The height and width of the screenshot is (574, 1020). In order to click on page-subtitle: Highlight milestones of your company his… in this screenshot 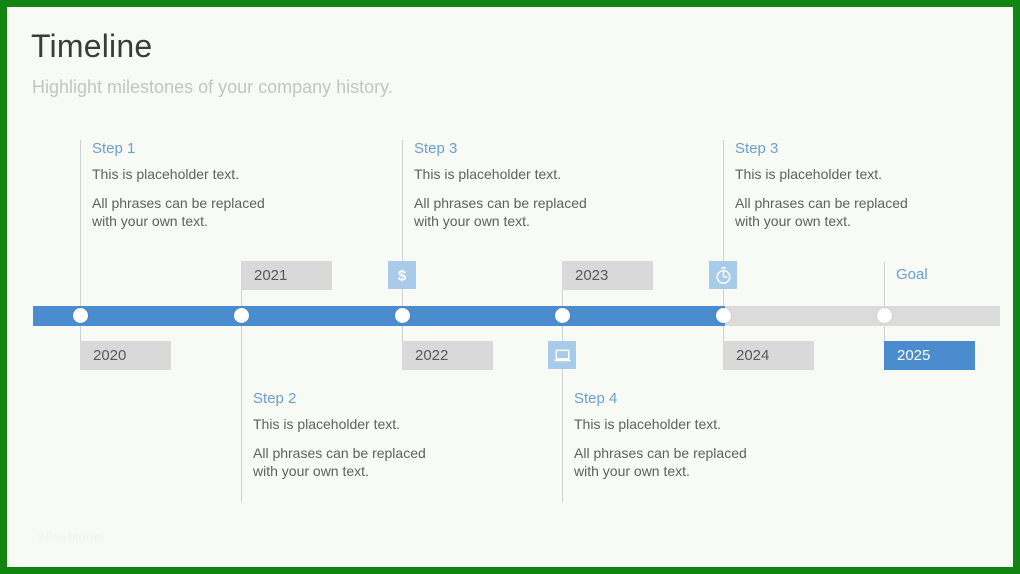, I will do `click(212, 87)`.